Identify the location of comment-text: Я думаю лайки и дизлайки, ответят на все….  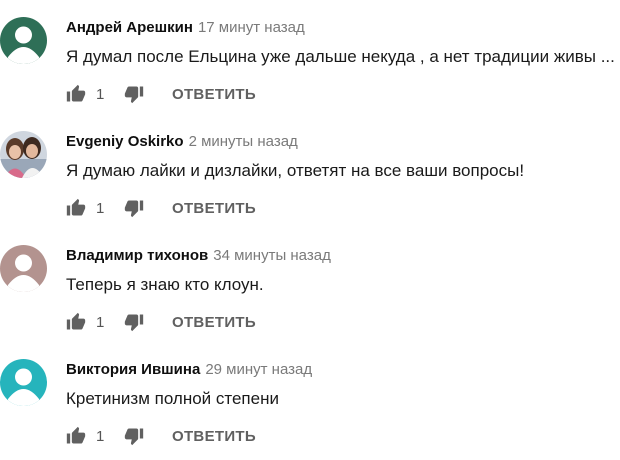
(295, 170).